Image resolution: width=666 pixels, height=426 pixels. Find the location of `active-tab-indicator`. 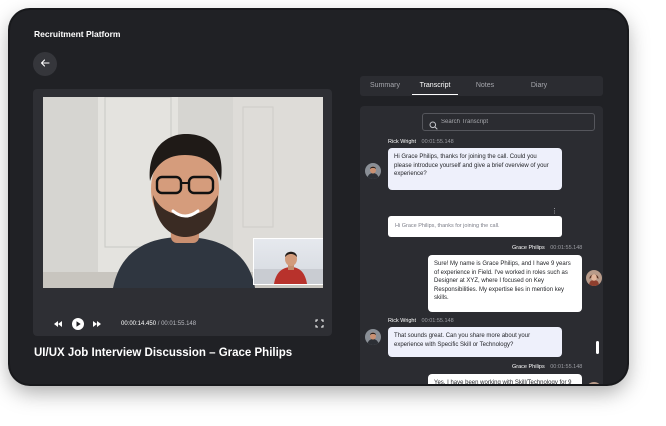

active-tab-indicator is located at coordinates (435, 94).